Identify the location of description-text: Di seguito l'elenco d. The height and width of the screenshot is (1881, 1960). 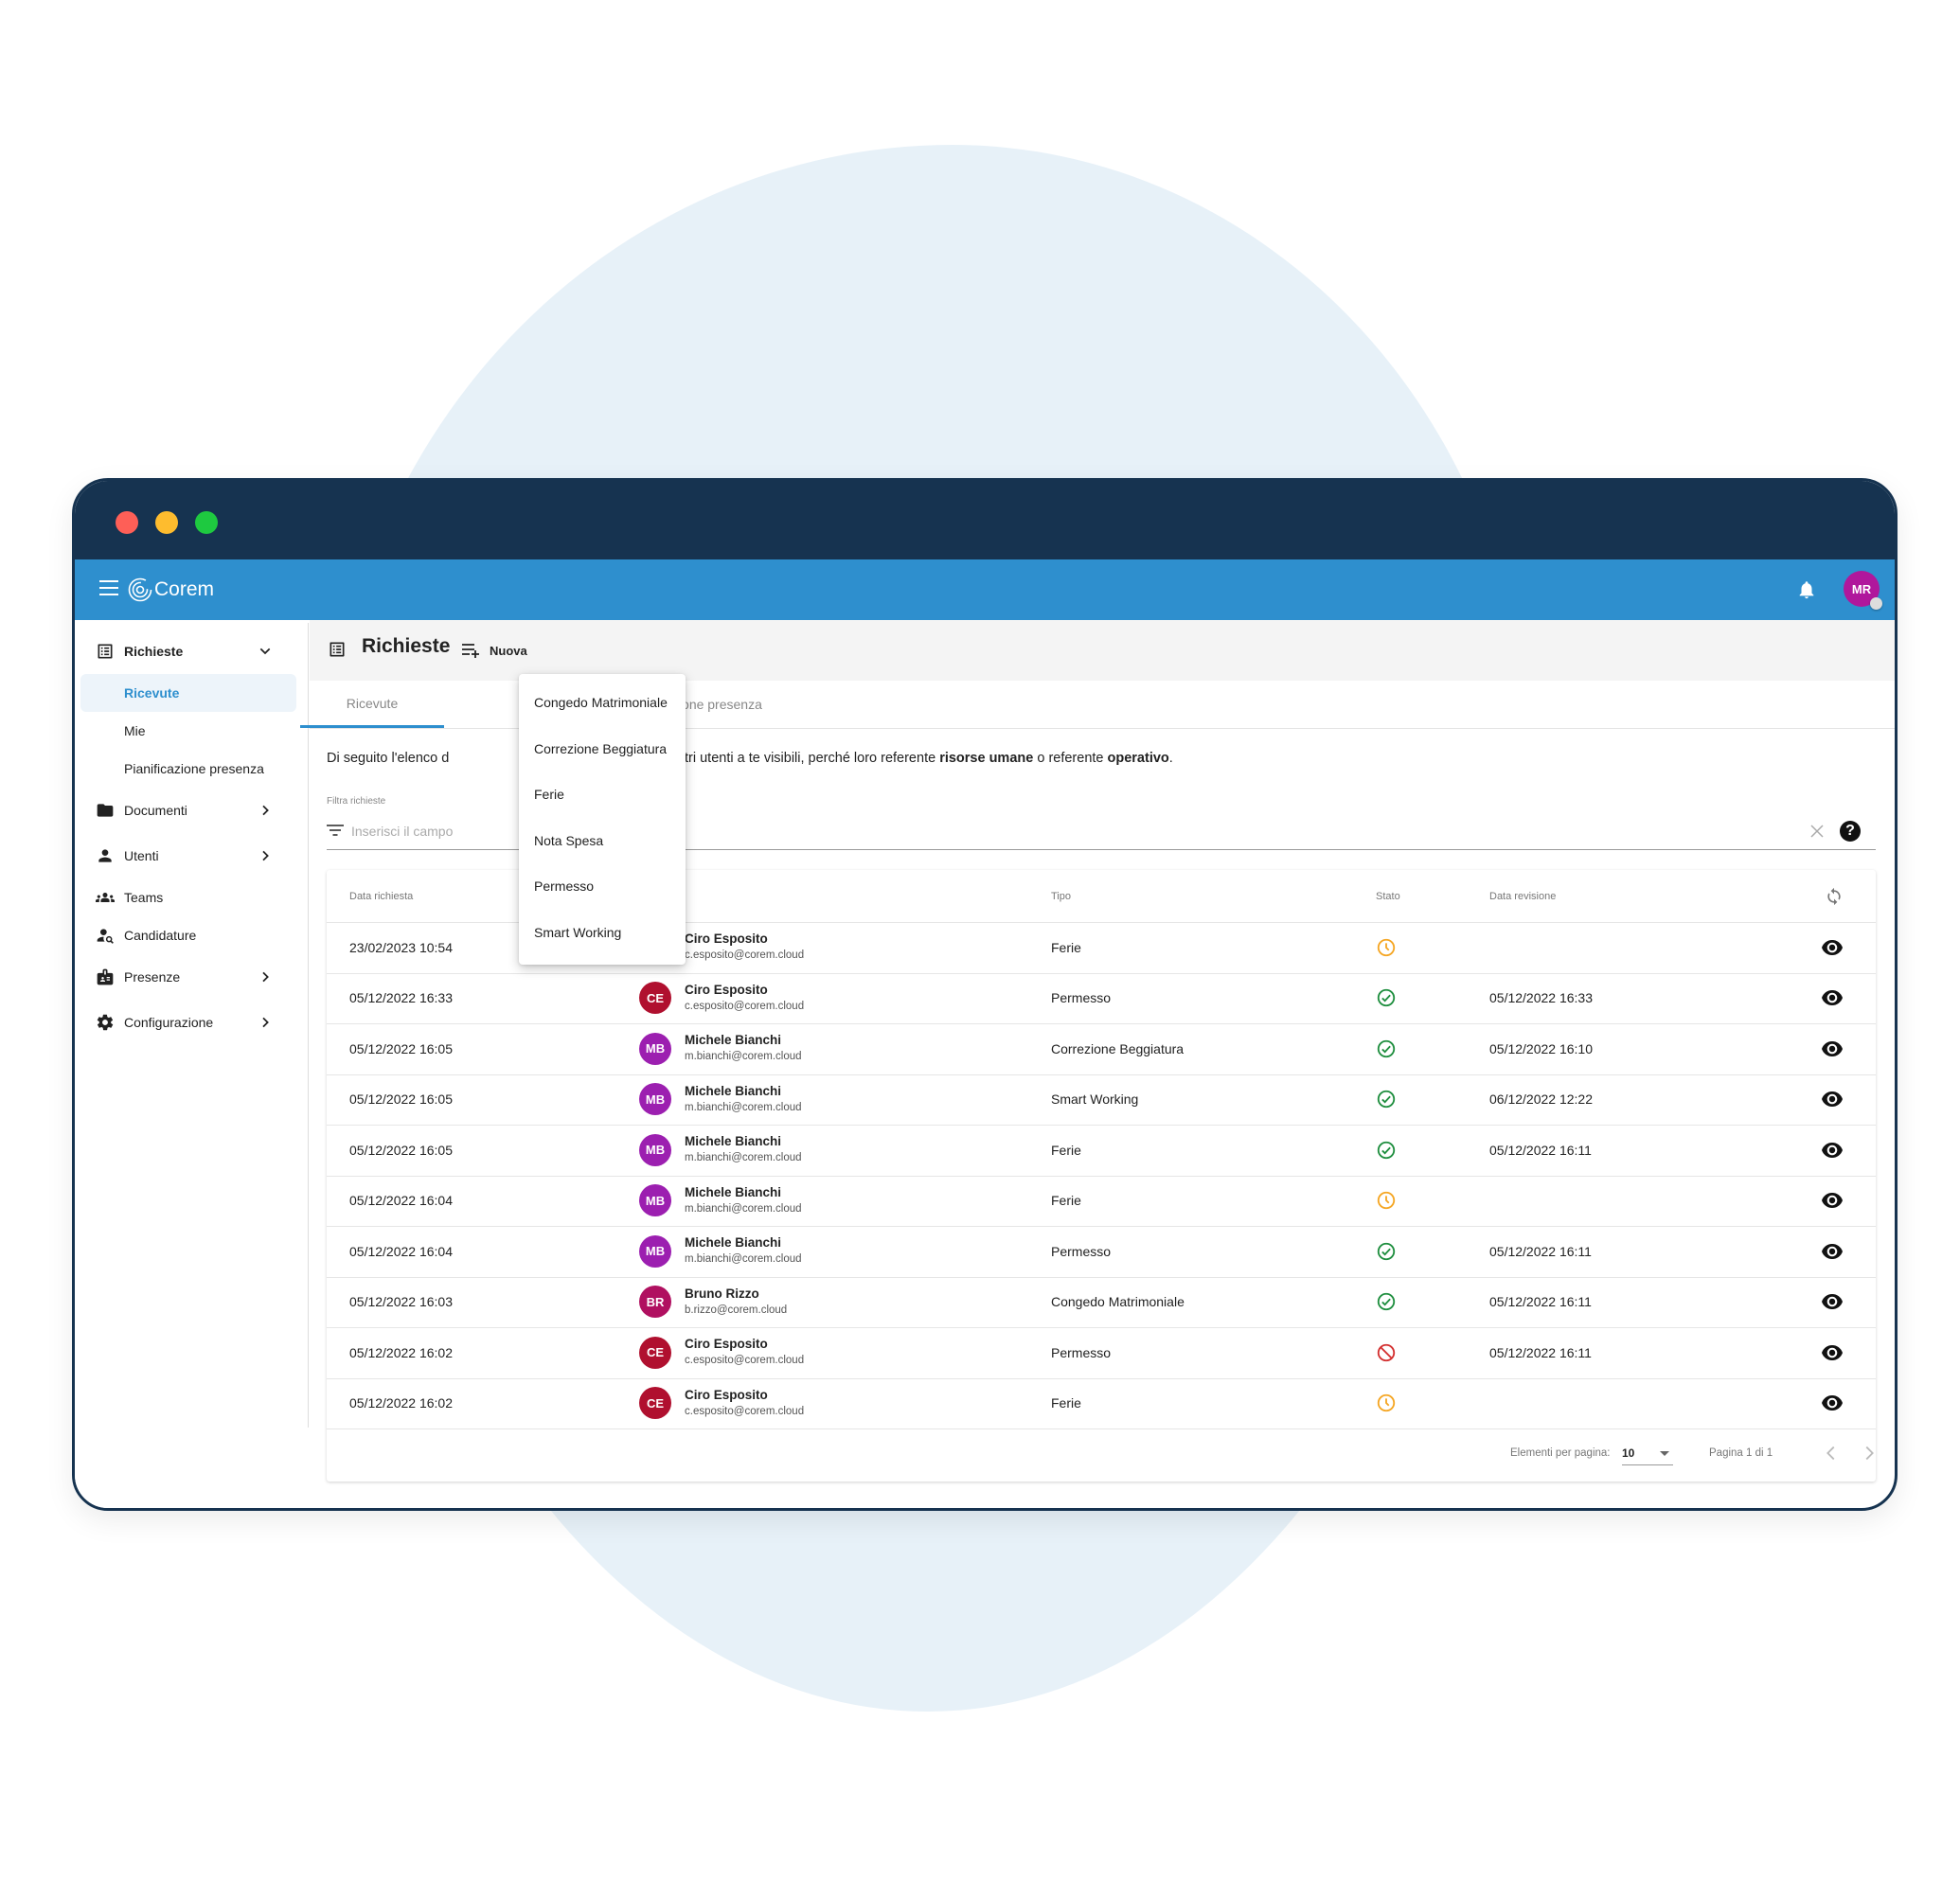
(388, 759).